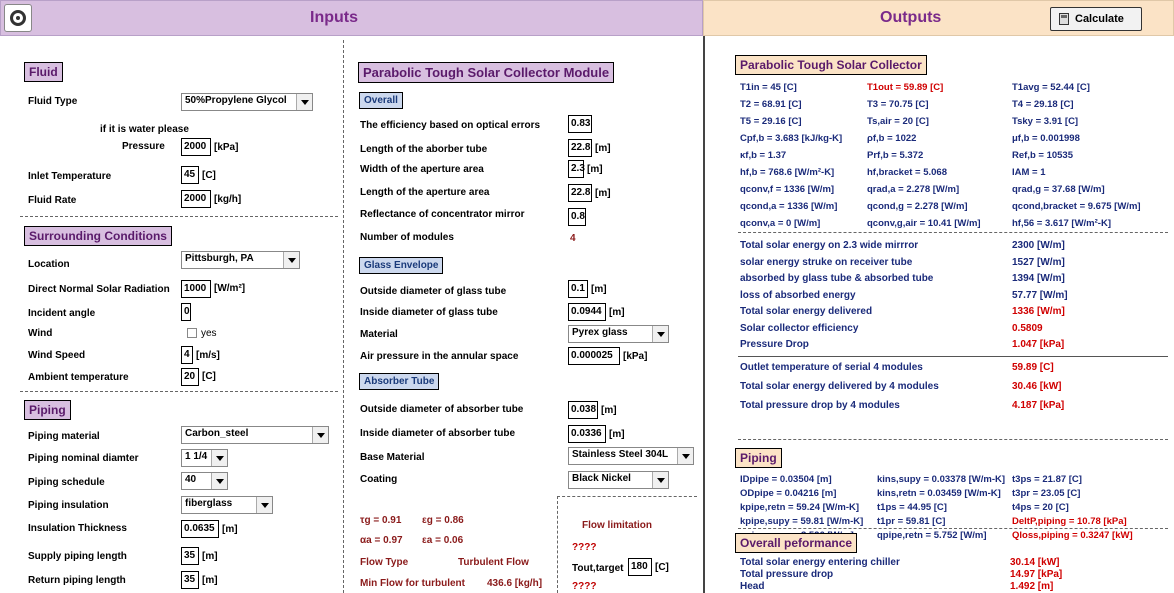 The height and width of the screenshot is (593, 1174). Describe the element at coordinates (62, 313) in the screenshot. I see `incident-angle-label: Incident angle` at that location.